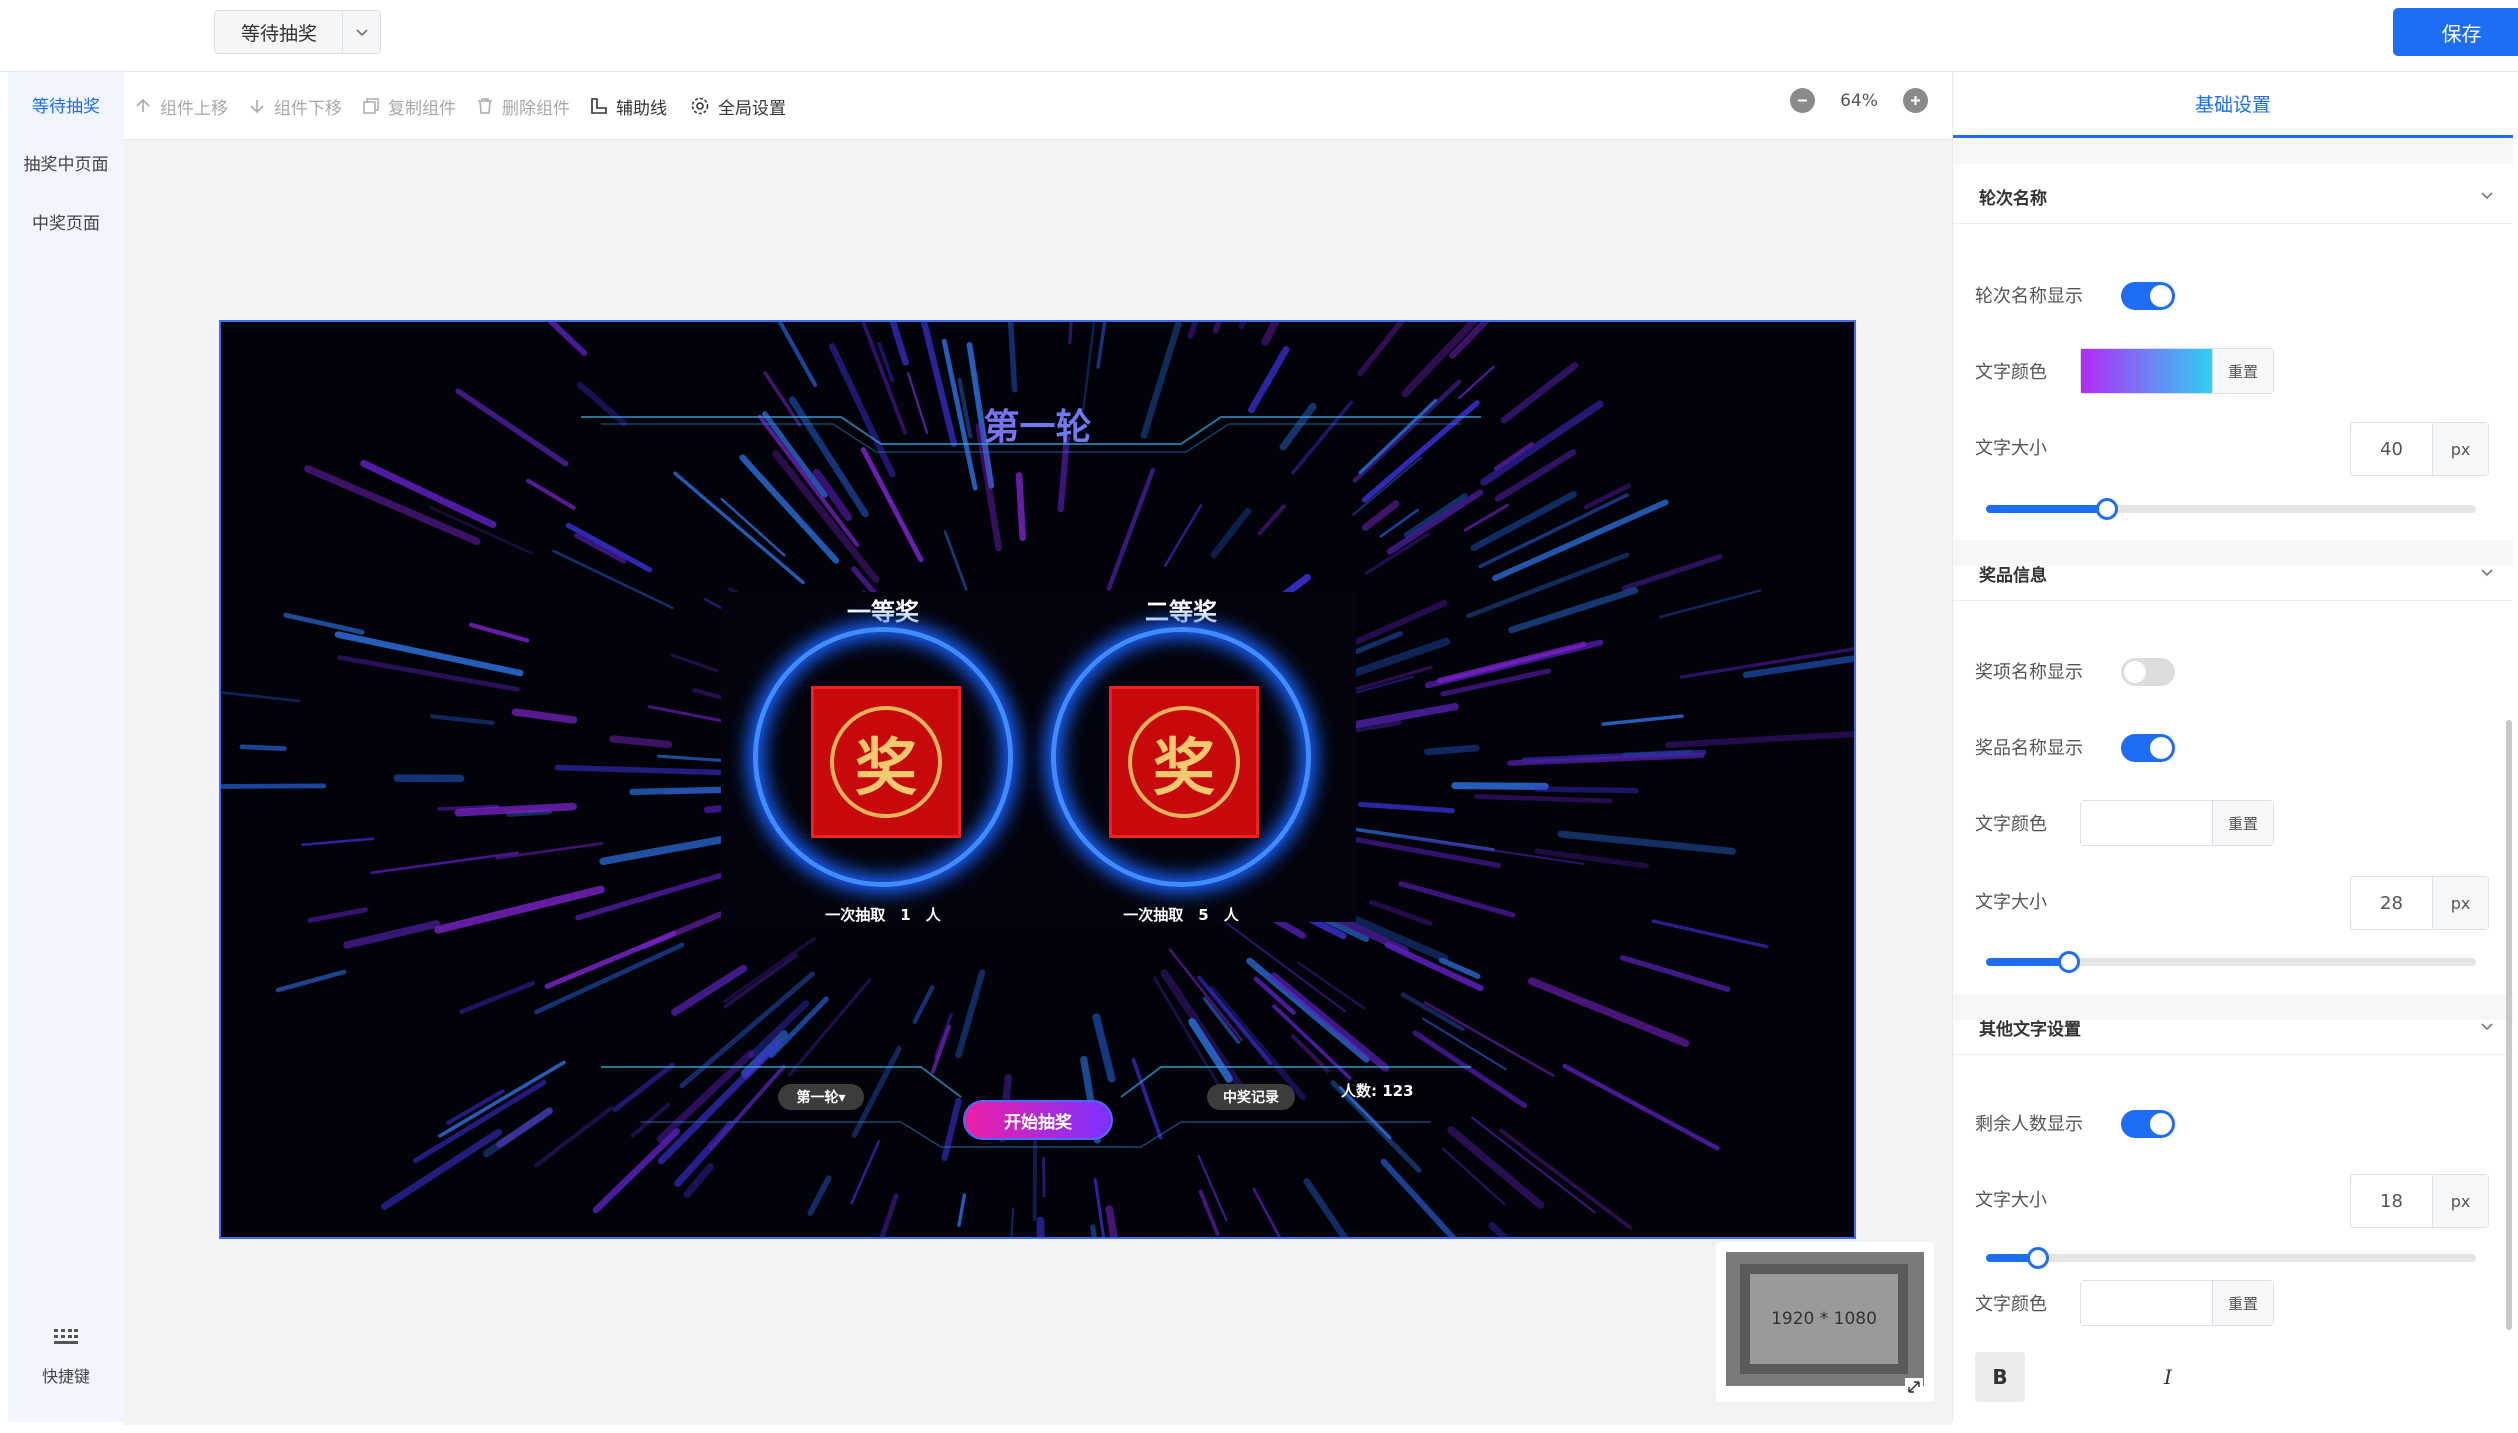  I want to click on size-value: 18, so click(2392, 1201).